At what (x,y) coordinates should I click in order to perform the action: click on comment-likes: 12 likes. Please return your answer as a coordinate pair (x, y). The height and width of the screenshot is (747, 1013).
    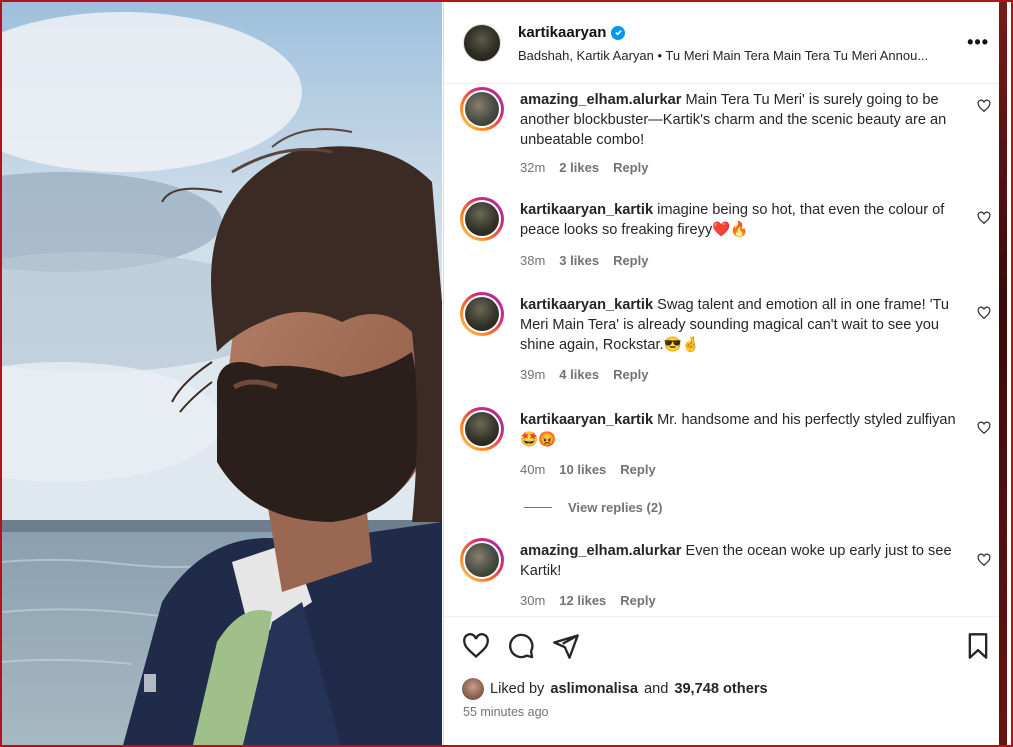
    Looking at the image, I should click on (582, 600).